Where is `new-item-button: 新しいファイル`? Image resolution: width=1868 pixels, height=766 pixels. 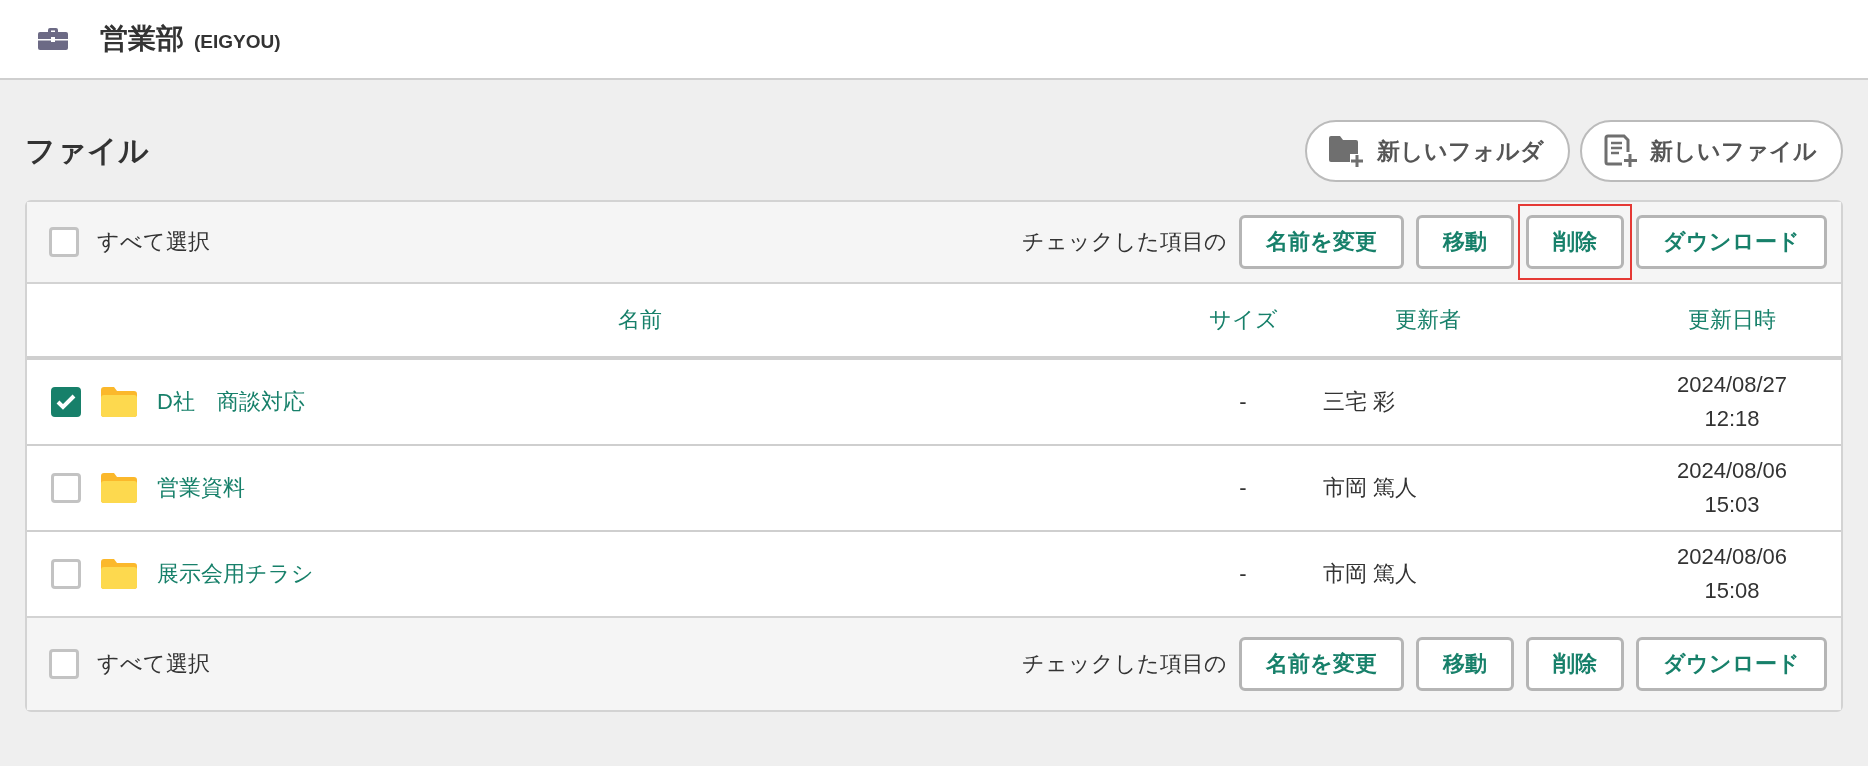
new-item-button: 新しいファイル is located at coordinates (1711, 151).